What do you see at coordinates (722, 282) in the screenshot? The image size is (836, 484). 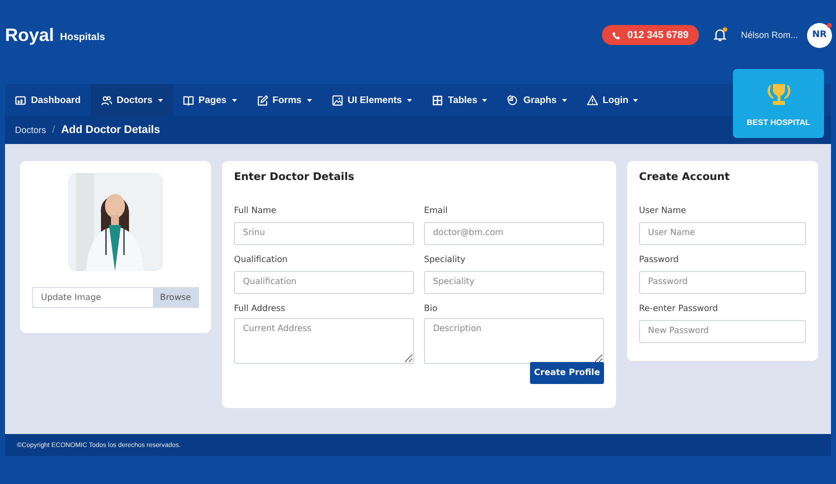 I see `input-field: Password` at bounding box center [722, 282].